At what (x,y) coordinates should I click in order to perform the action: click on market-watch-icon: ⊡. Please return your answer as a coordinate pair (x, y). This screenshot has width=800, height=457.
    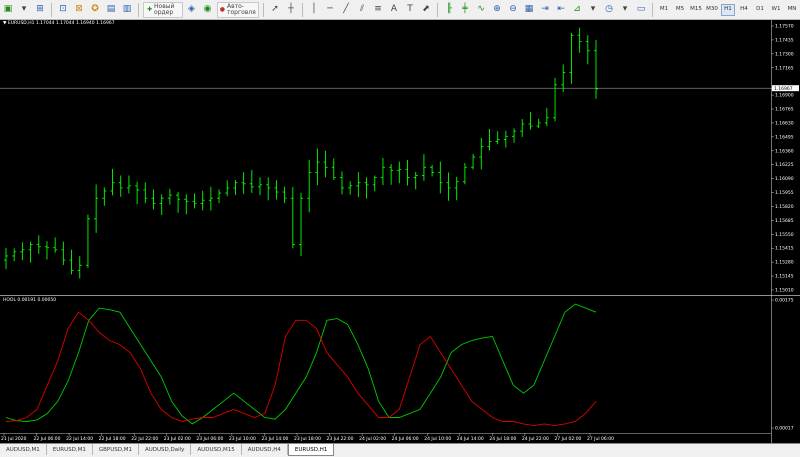
    Looking at the image, I should click on (63, 10).